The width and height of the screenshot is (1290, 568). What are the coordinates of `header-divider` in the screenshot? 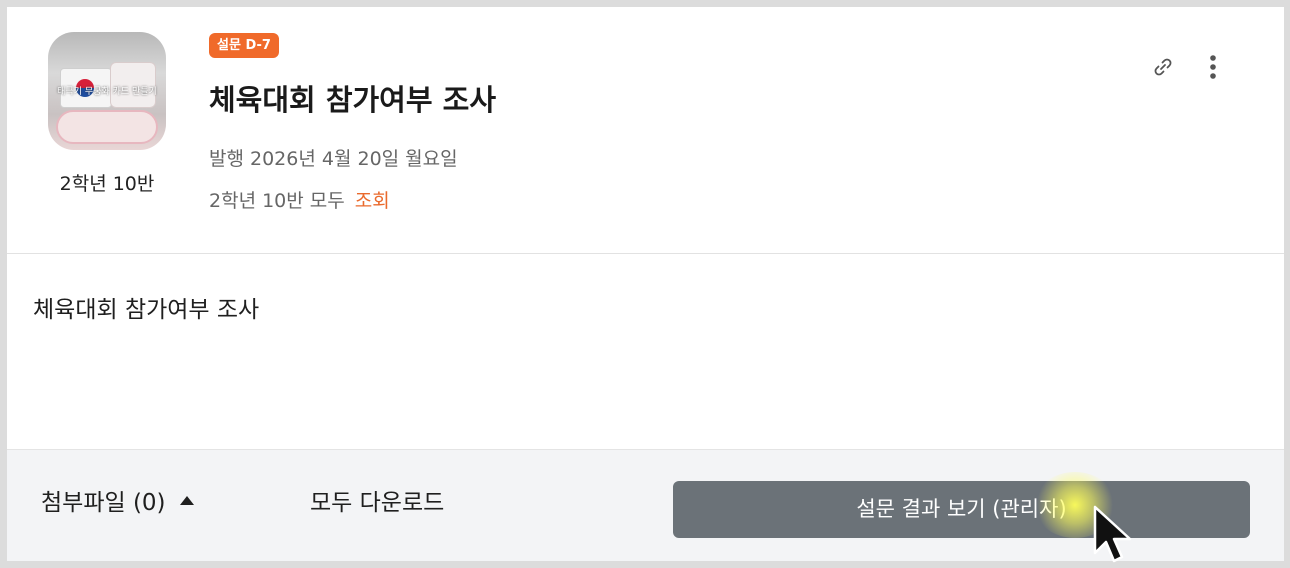 It's located at (645, 253).